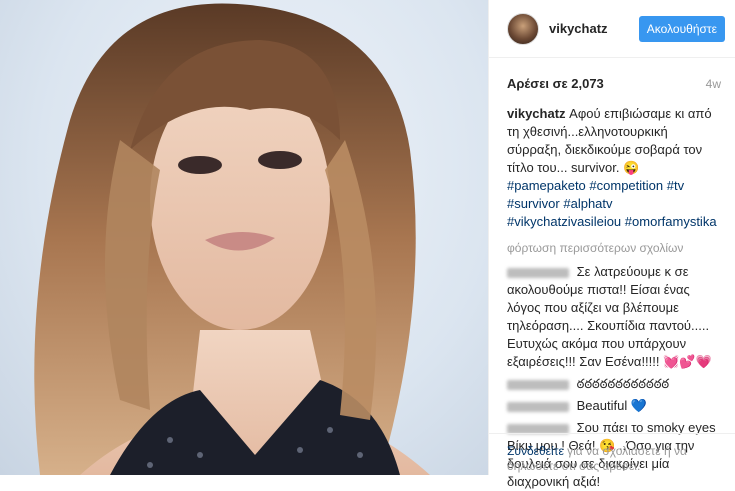 The image size is (735, 491). Describe the element at coordinates (546, 185) in the screenshot. I see `hashtag-pamepaketo: #pamepaketo` at that location.